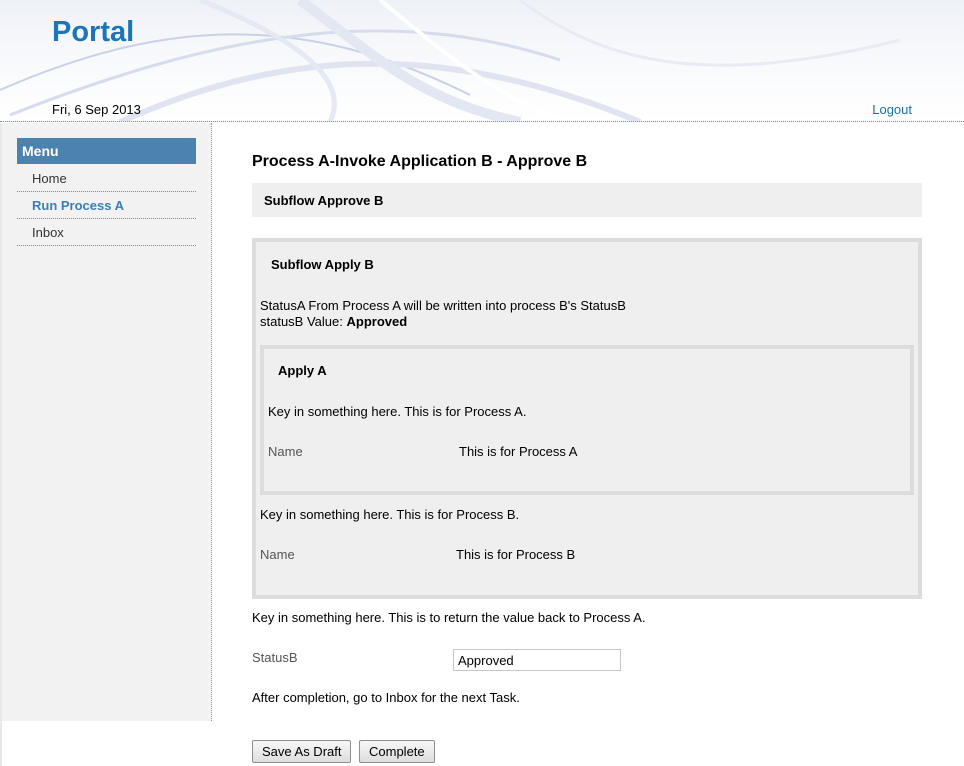  Describe the element at coordinates (518, 451) in the screenshot. I see `apply-a-name-value: This is for Process A` at that location.